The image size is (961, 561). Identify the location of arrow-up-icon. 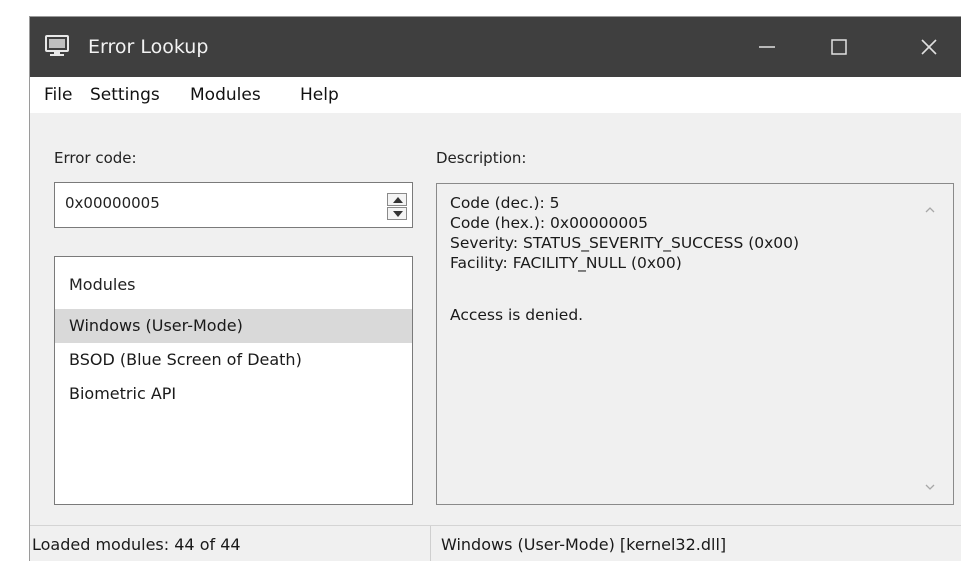
(398, 200).